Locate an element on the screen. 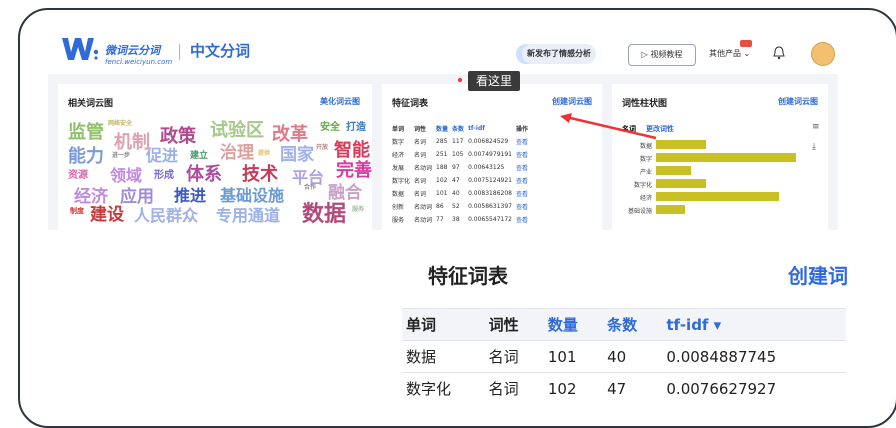 This screenshot has height=428, width=896. mini-col-header: 单词 is located at coordinates (401, 128).